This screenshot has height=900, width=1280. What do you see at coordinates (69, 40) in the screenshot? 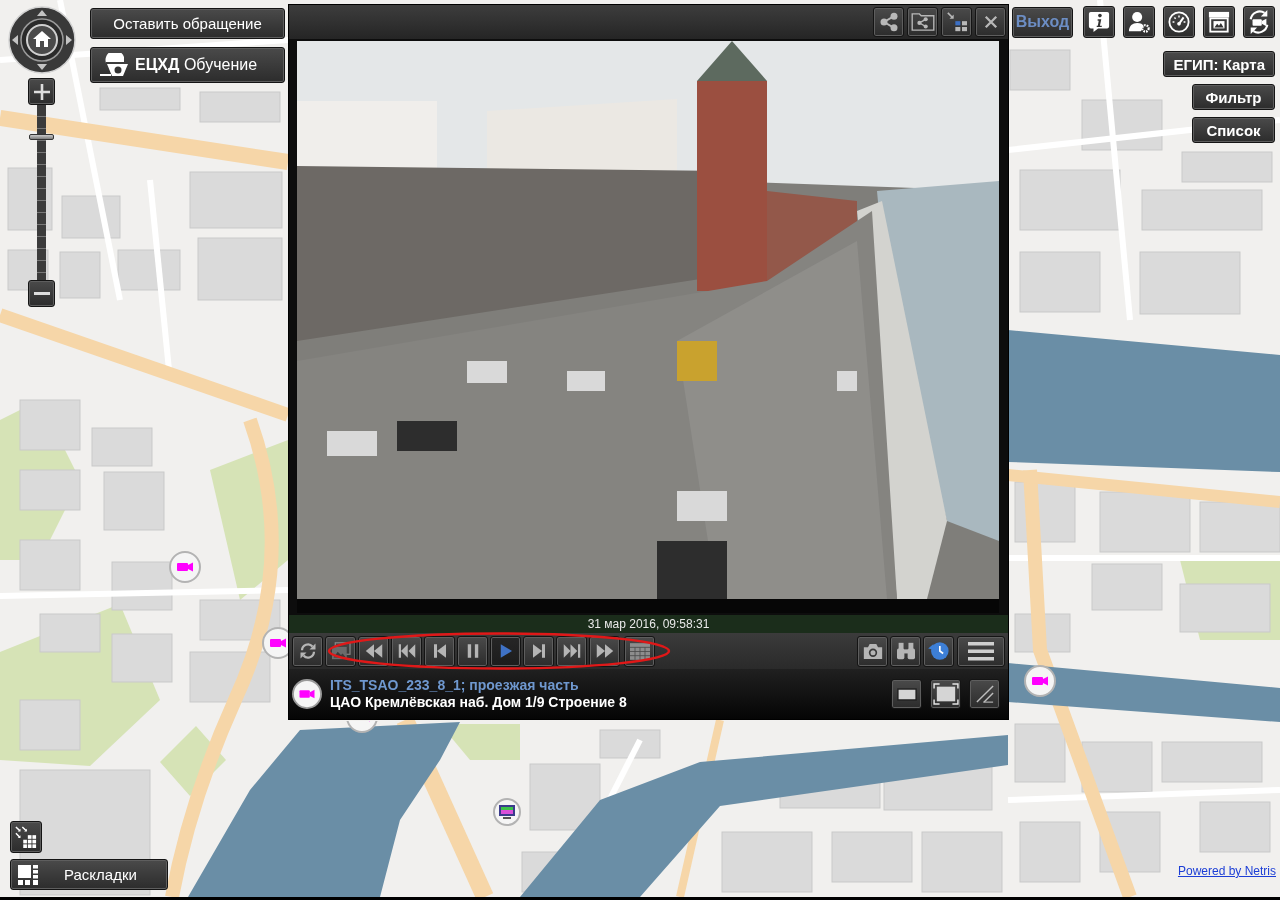
I see `pan-right-icon` at bounding box center [69, 40].